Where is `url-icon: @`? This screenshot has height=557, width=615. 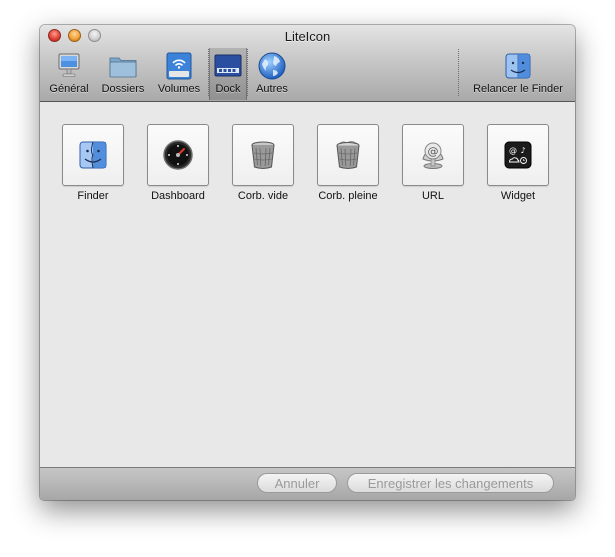 url-icon: @ is located at coordinates (433, 155).